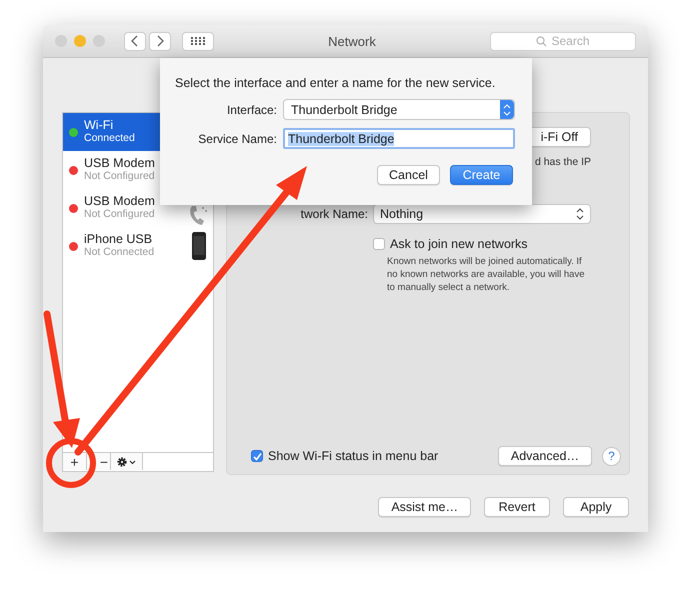 The width and height of the screenshot is (691, 600). I want to click on chevron-right-icon, so click(160, 41).